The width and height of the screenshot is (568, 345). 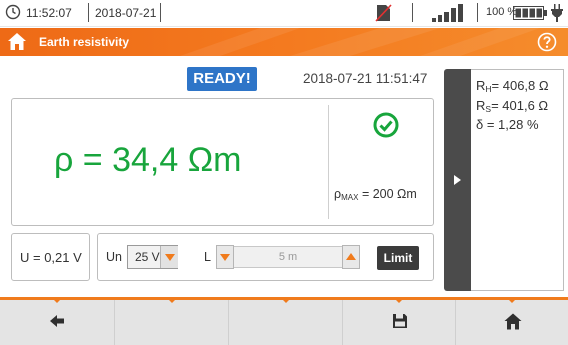 I want to click on chevron-up-icon, so click(x=351, y=256).